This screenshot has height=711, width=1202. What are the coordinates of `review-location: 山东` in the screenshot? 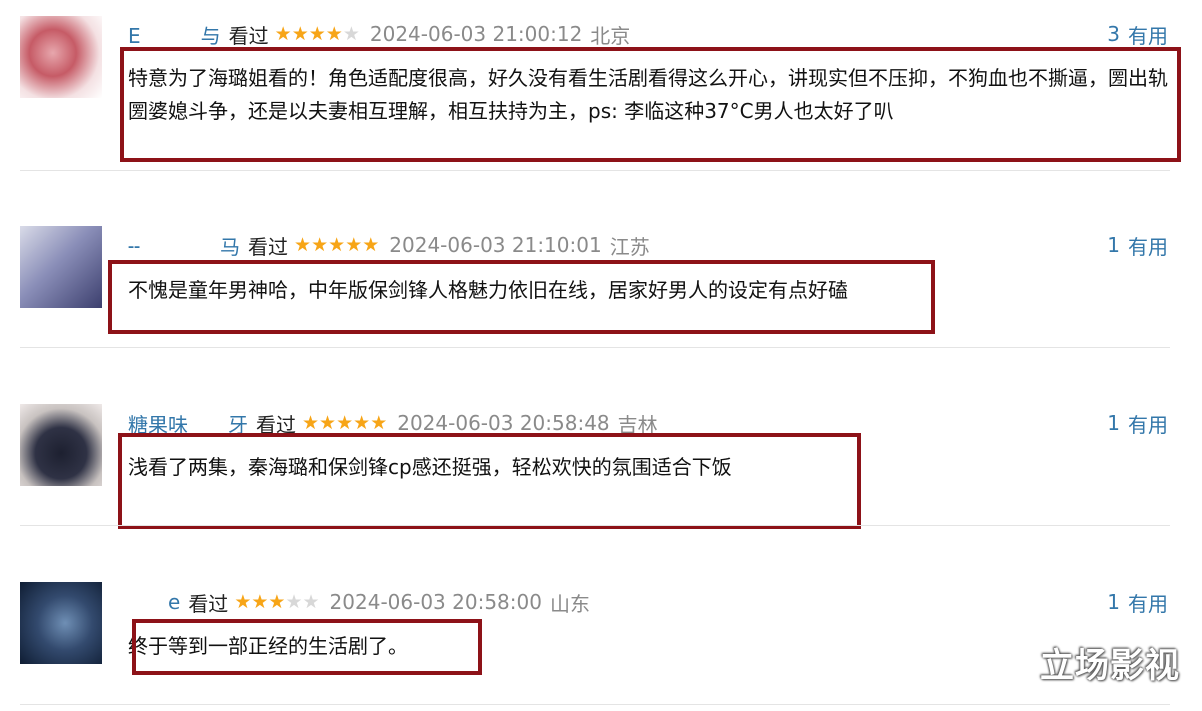 It's located at (569, 603).